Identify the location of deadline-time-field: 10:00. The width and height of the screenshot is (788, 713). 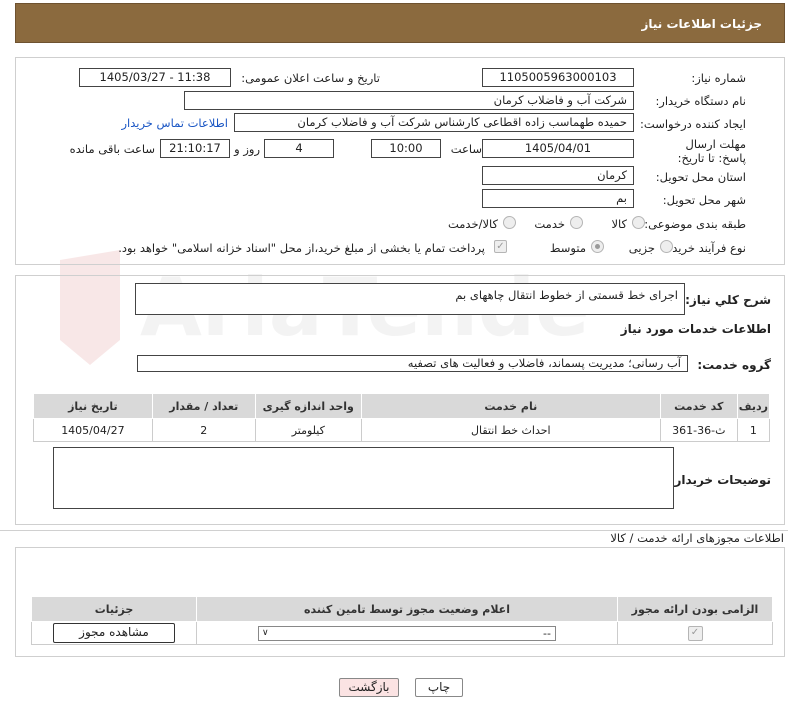
(406, 148).